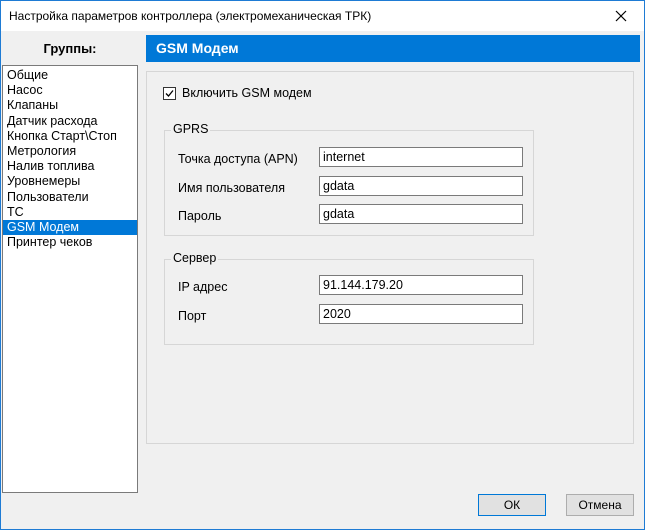 The height and width of the screenshot is (530, 645). Describe the element at coordinates (70, 151) in the screenshot. I see `group-list-item: Метрология` at that location.